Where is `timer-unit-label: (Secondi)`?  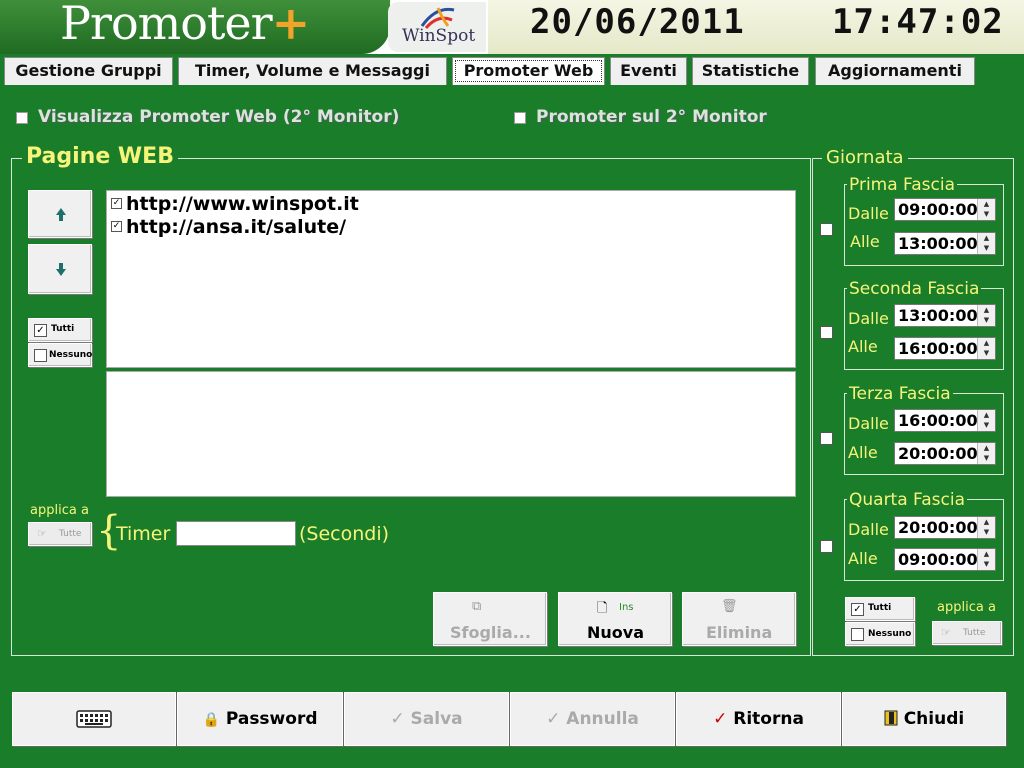
timer-unit-label: (Secondi) is located at coordinates (344, 534).